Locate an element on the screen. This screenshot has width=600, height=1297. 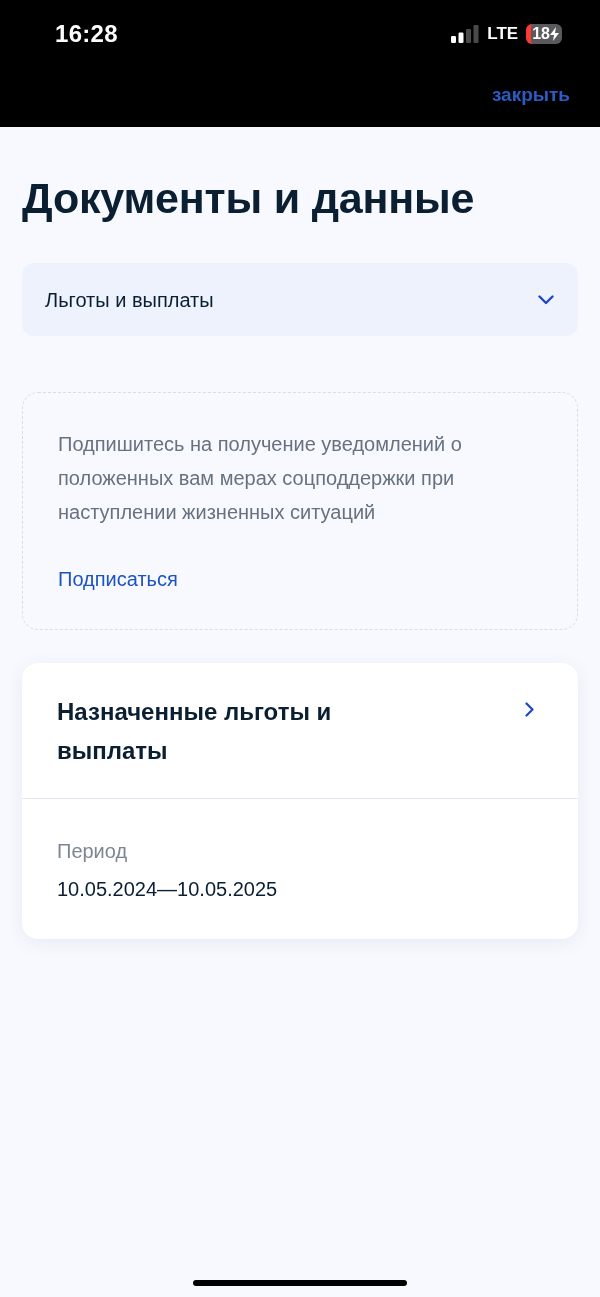
notice-text: Подпишитесь на получение уведомлений о положенных вам мерах соцподдержки при наступлении жизненных ситуаций is located at coordinates (260, 478).